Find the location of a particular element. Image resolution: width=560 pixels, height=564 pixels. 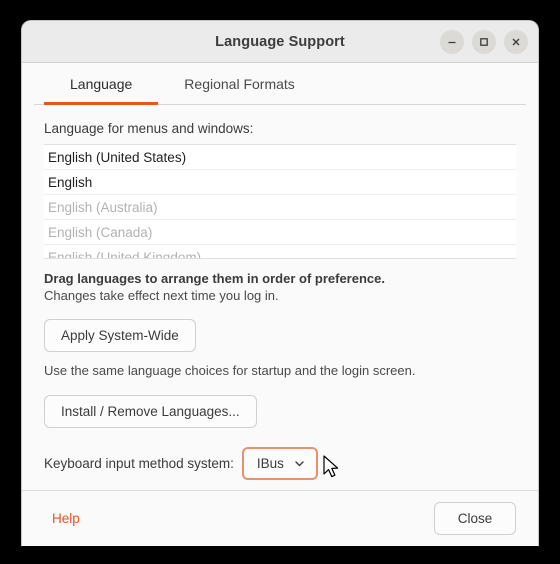

input-method-row: Keyboard input method system: IBus is located at coordinates (280, 463).